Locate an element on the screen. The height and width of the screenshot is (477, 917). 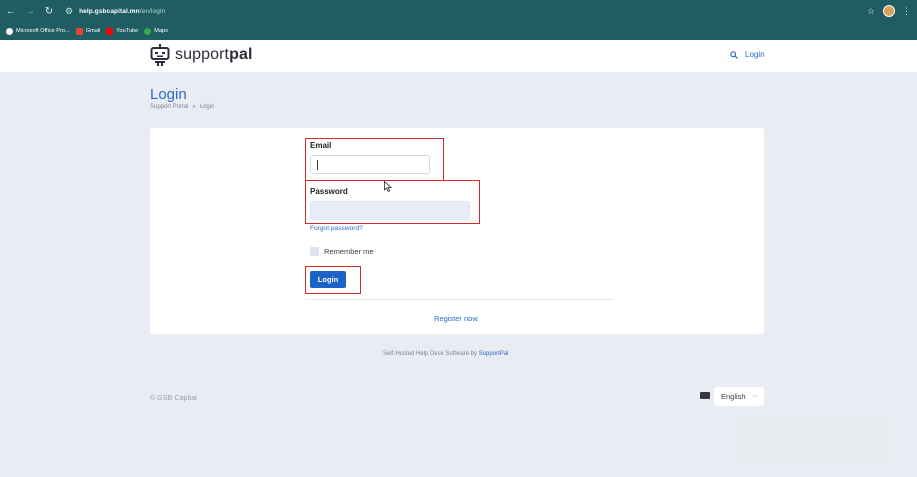
header-login-label: Login is located at coordinates (755, 54).